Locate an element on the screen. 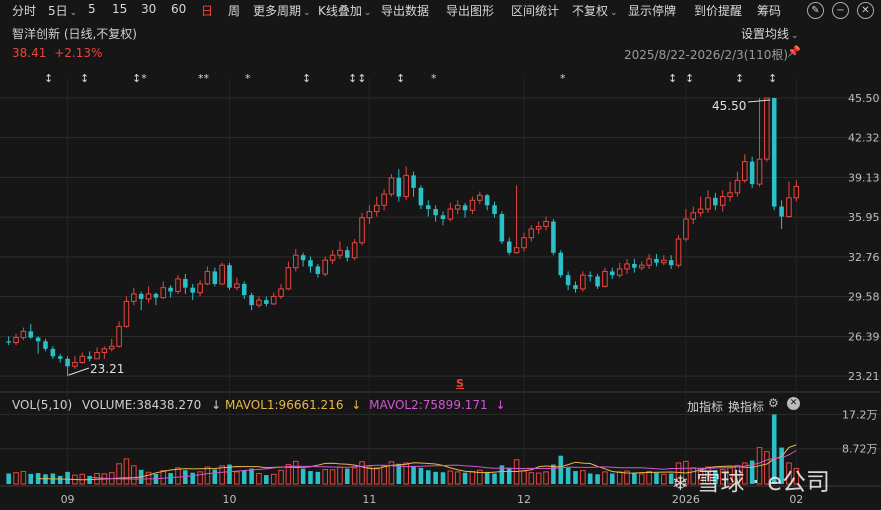 The height and width of the screenshot is (510, 881). watermark: ❄ 雪球 · e公司 is located at coordinates (751, 479).